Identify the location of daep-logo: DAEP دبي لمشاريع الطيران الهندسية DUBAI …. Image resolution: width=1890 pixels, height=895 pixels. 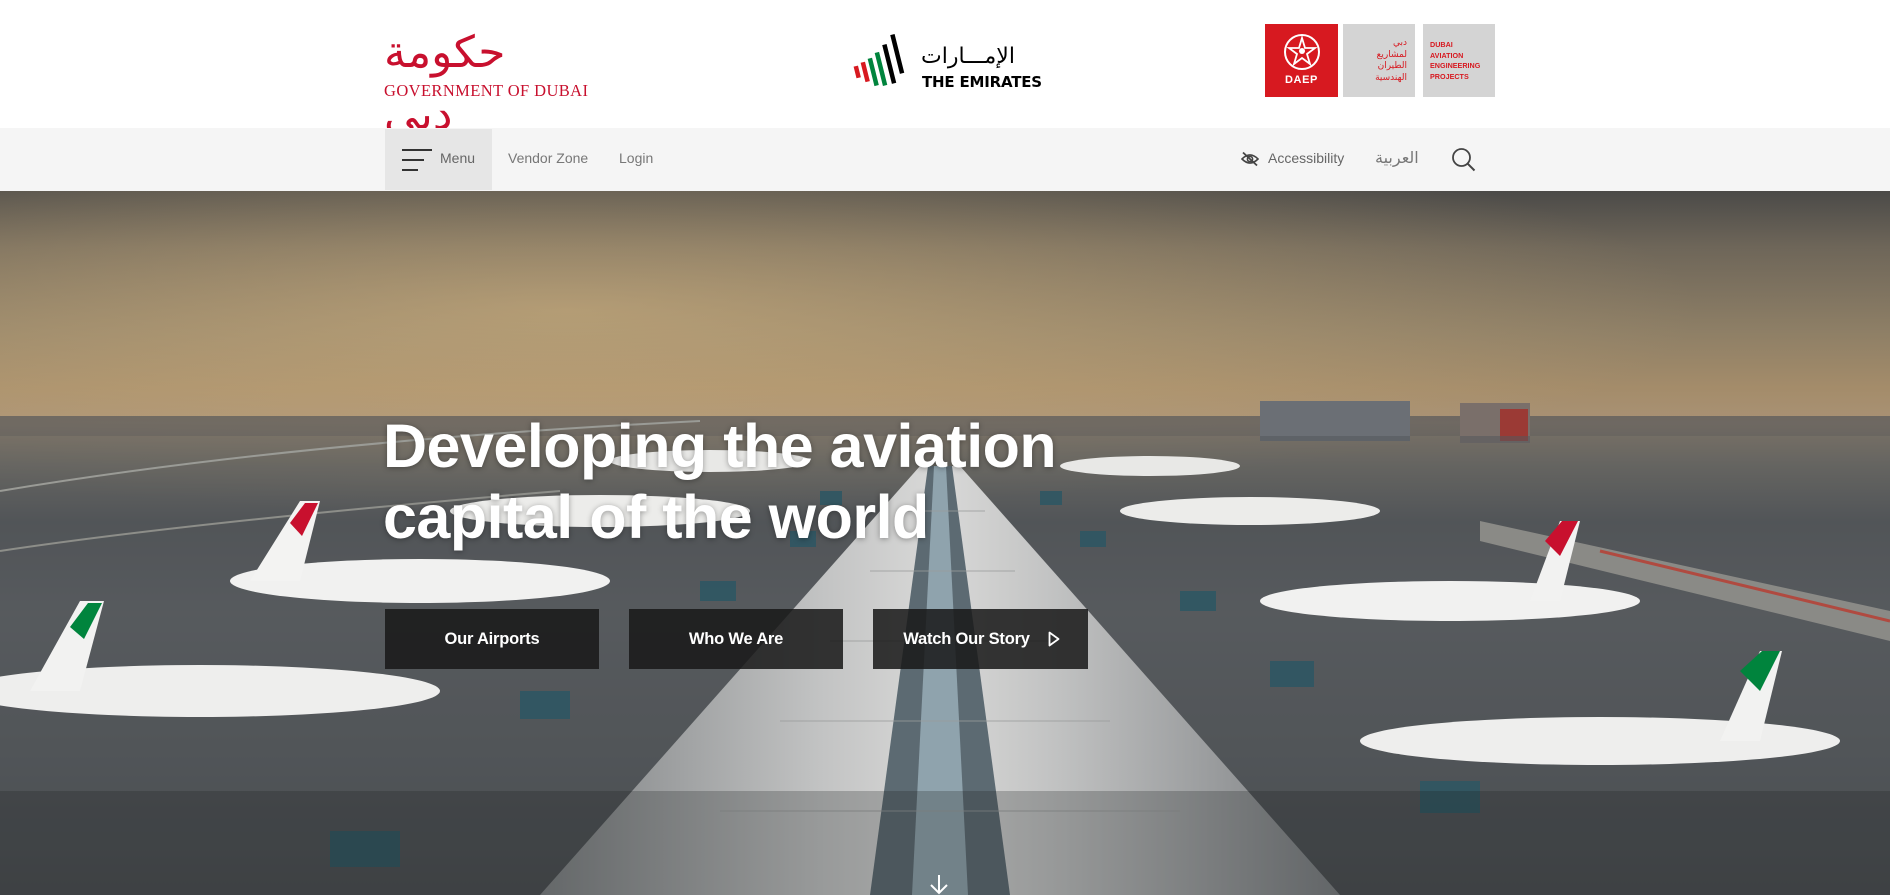
(1380, 60).